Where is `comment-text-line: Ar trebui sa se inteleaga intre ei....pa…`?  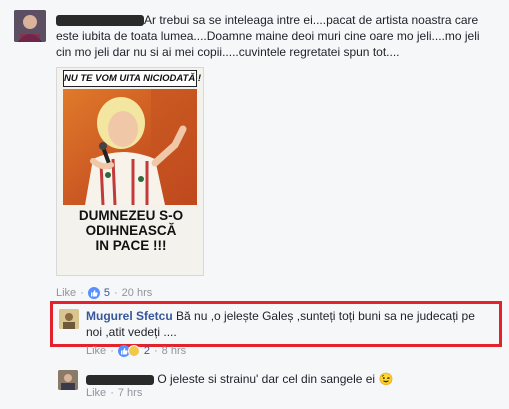 comment-text-line: Ar trebui sa se inteleaga intre ei....pa… is located at coordinates (276, 36).